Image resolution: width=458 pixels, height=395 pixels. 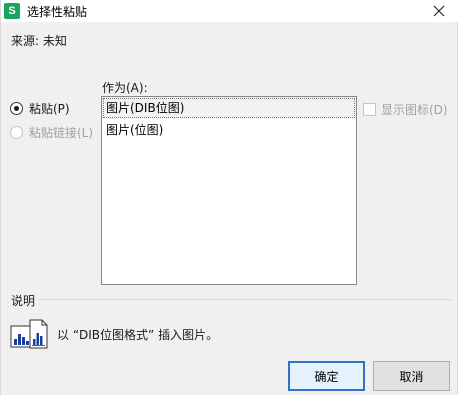 I want to click on ok-button: 确定, so click(x=326, y=376).